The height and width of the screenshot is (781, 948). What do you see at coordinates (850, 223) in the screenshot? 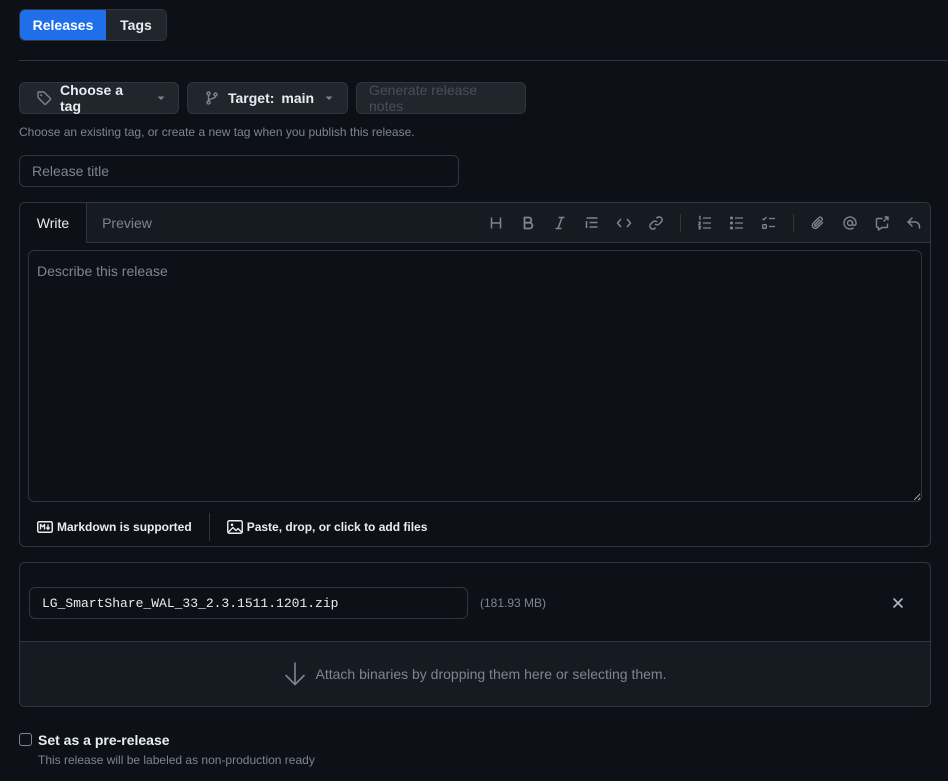
I see `mention-icon` at bounding box center [850, 223].